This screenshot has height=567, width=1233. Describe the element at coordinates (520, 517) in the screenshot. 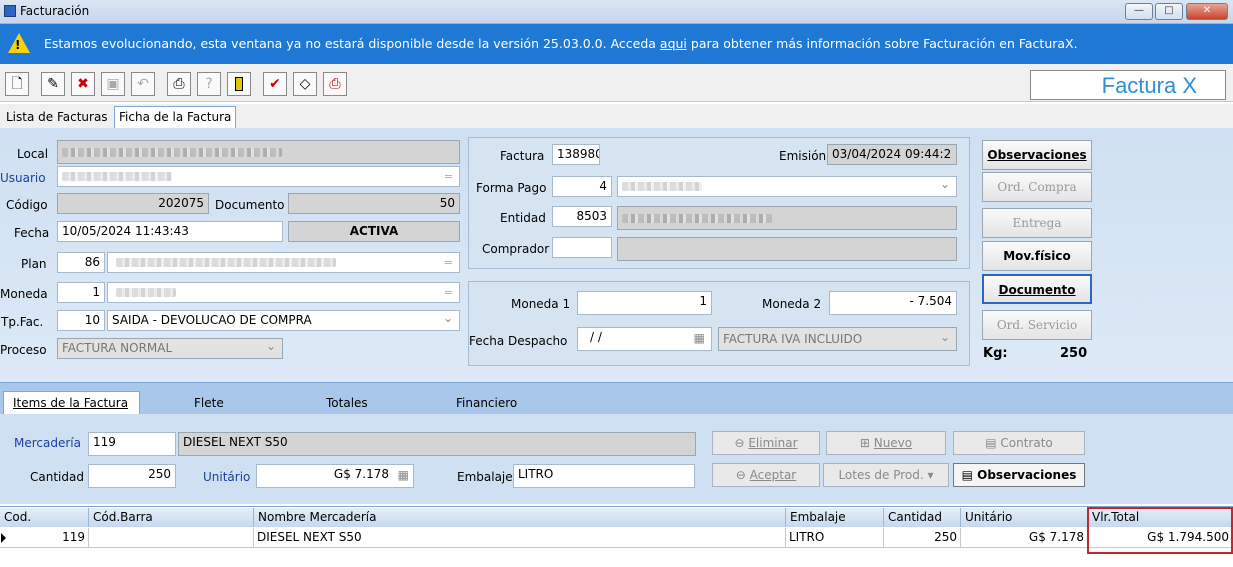

I see `col-header-nombre: Nombre Mercadería` at that location.